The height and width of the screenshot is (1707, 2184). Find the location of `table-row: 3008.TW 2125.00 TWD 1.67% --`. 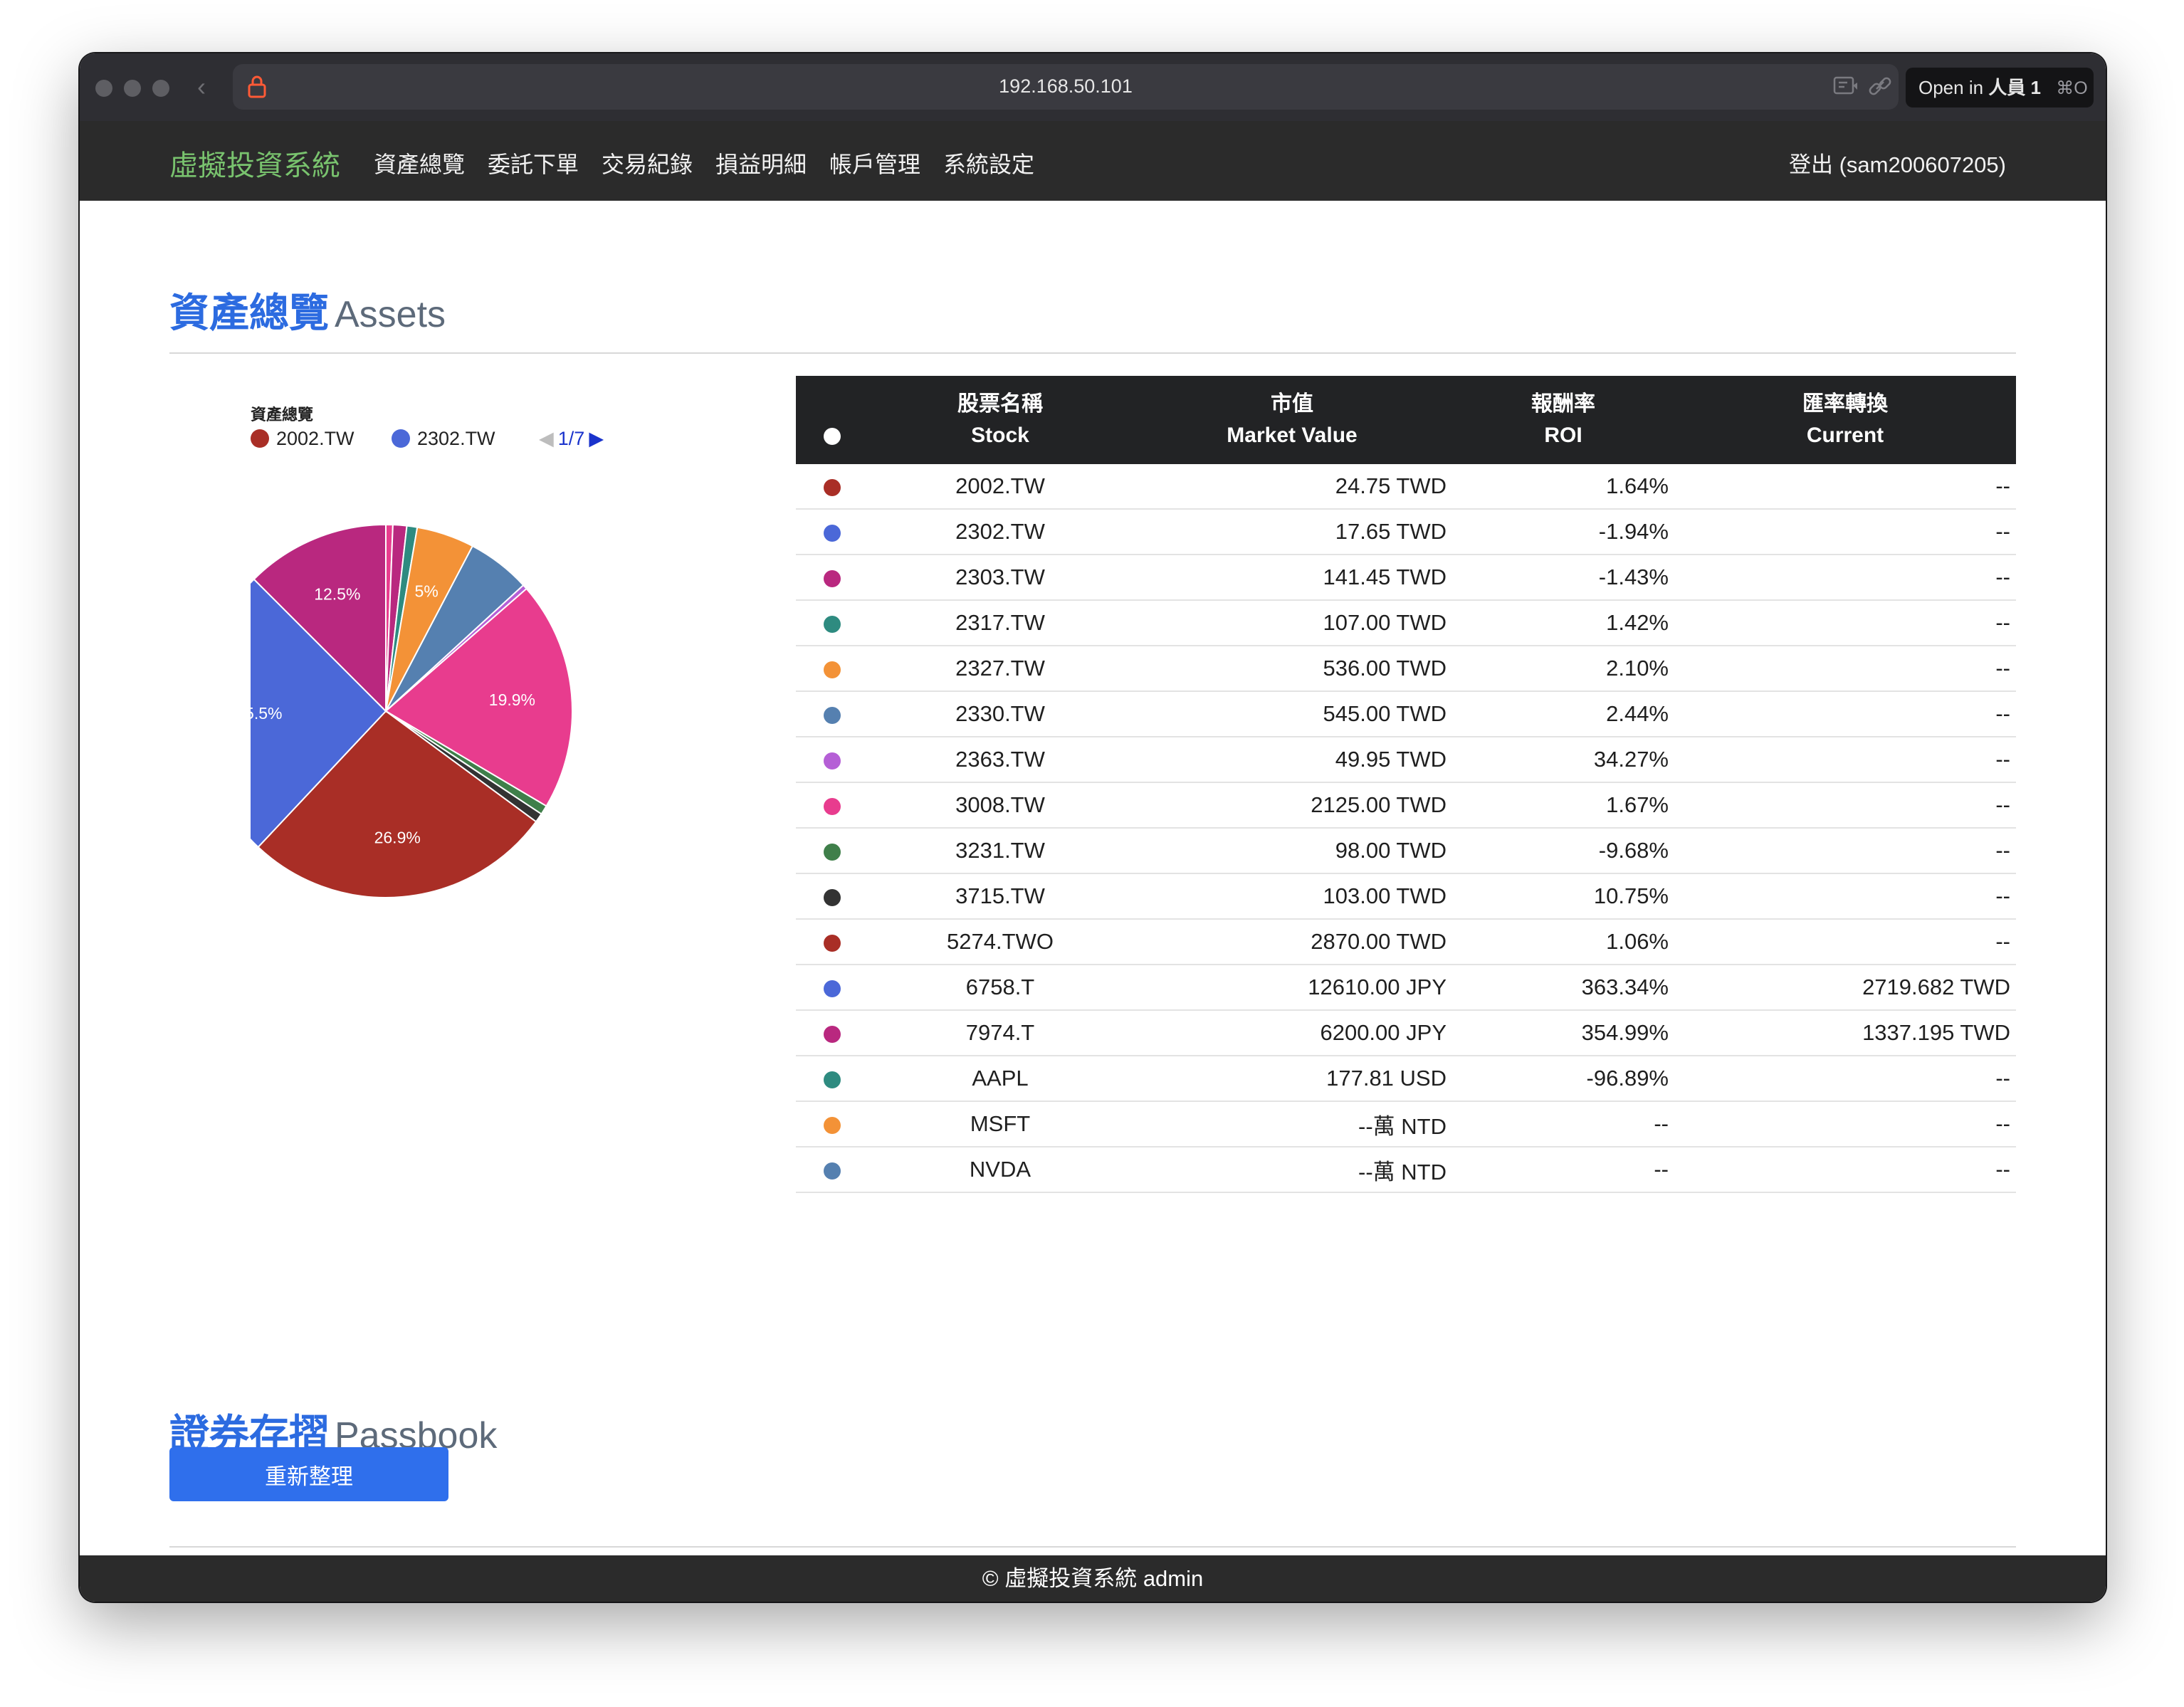

table-row: 3008.TW 2125.00 TWD 1.67% -- is located at coordinates (1406, 806).